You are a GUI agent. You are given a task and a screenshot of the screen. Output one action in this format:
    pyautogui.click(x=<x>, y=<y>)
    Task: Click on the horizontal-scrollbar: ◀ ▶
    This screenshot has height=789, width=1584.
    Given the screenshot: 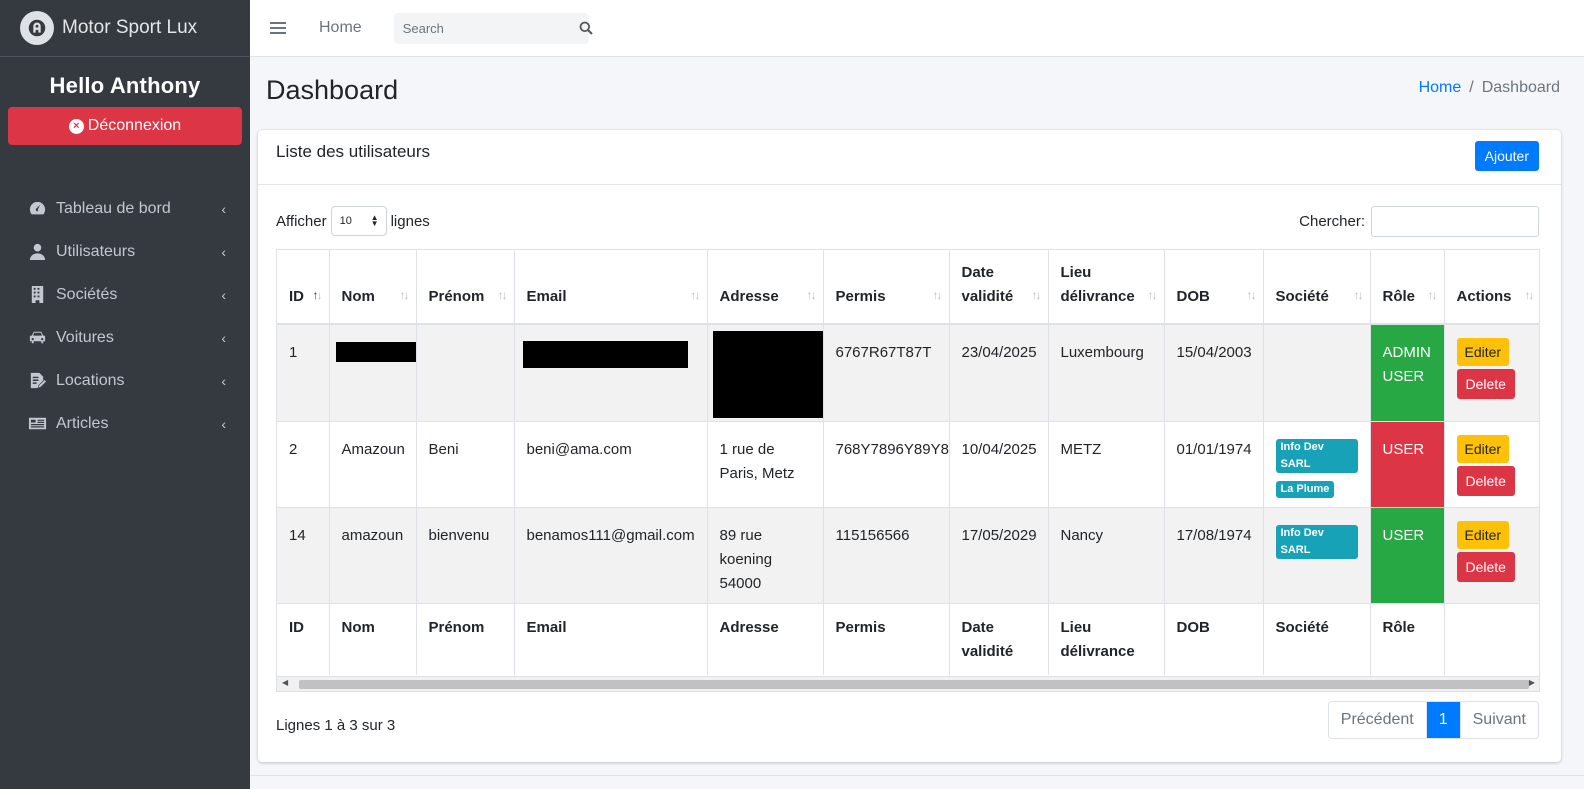 What is the action you would take?
    pyautogui.click(x=908, y=684)
    